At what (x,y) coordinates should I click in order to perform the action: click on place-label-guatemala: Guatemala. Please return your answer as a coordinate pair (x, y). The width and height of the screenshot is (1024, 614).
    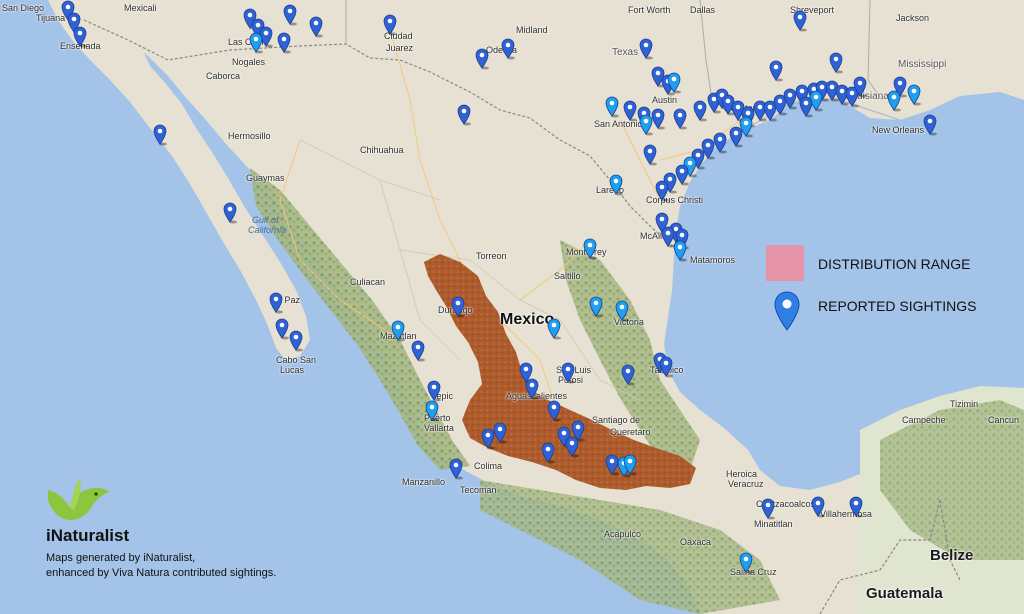
    Looking at the image, I should click on (904, 593).